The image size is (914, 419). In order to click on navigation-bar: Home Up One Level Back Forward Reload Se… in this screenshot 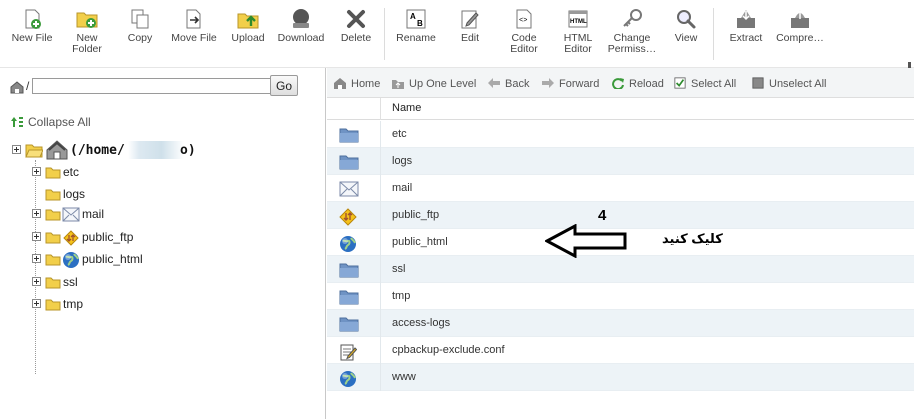, I will do `click(620, 83)`.